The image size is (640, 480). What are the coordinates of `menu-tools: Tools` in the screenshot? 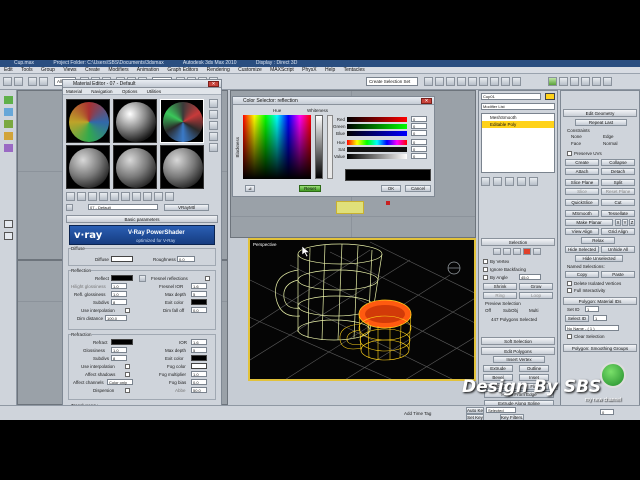 It's located at (27, 70).